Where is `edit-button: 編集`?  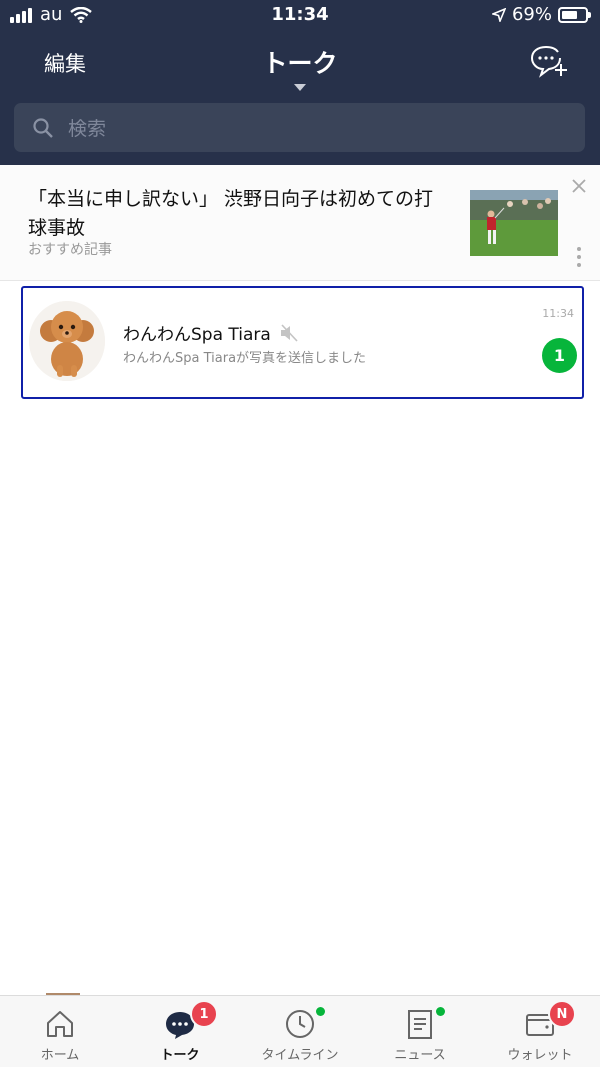
edit-button: 編集 is located at coordinates (65, 63).